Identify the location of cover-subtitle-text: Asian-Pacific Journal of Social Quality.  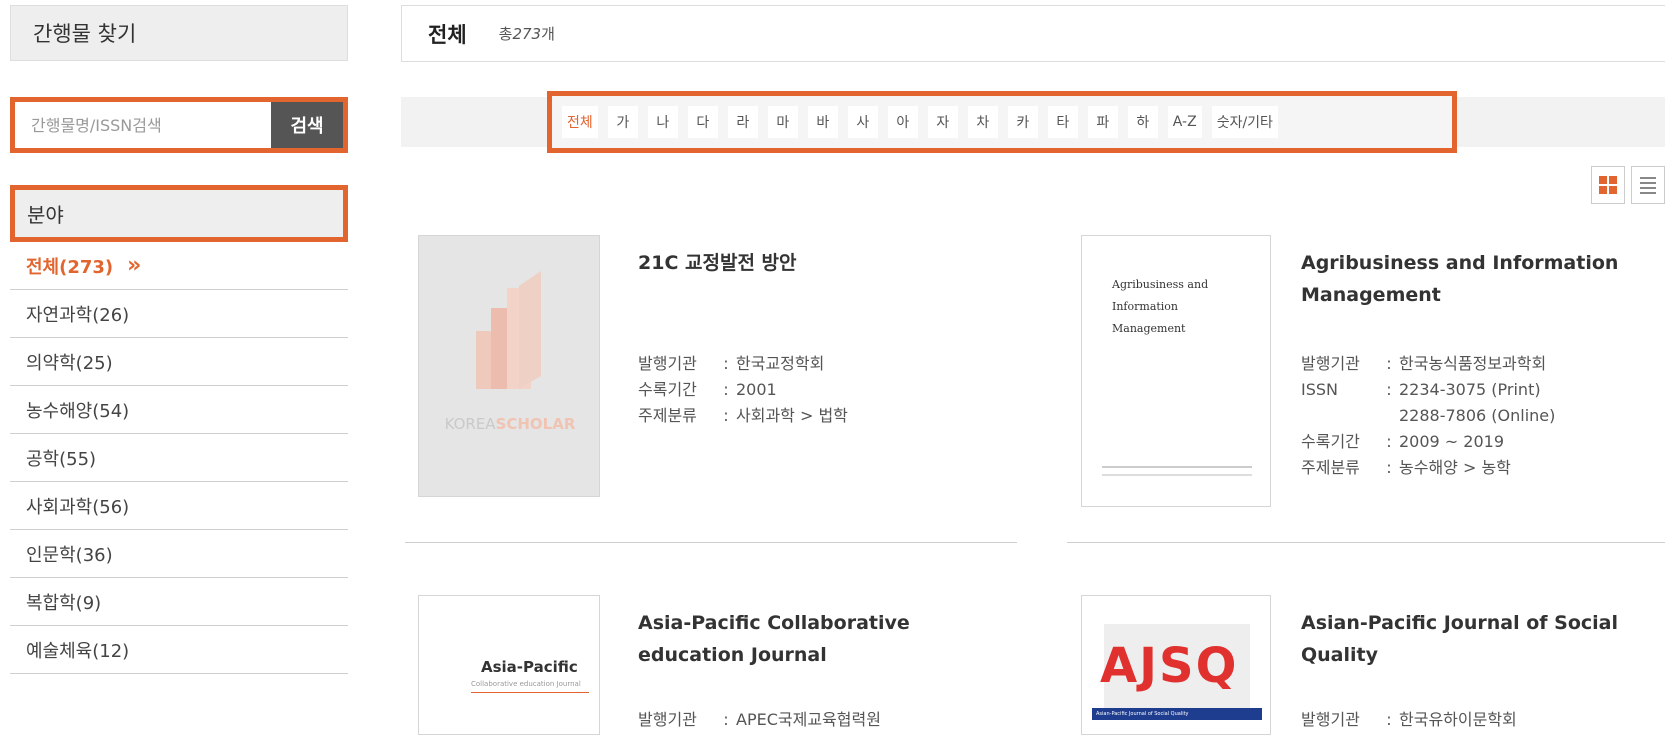
(1177, 714).